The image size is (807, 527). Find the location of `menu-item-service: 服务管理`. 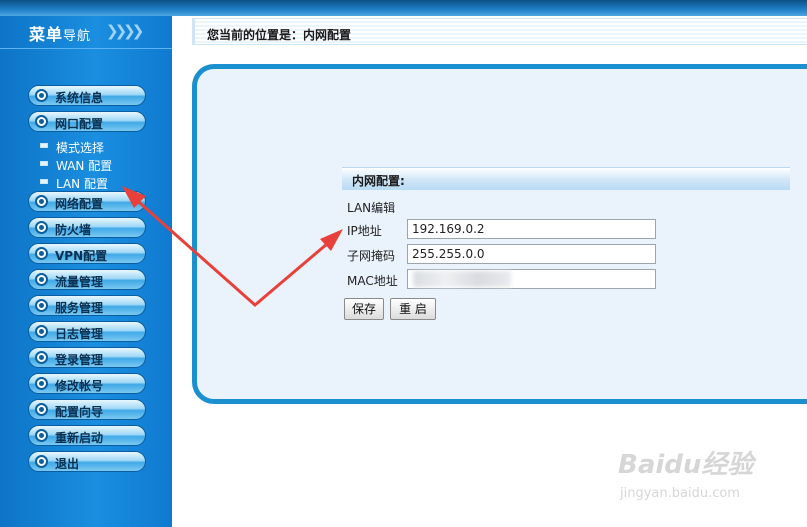

menu-item-service: 服务管理 is located at coordinates (87, 305).